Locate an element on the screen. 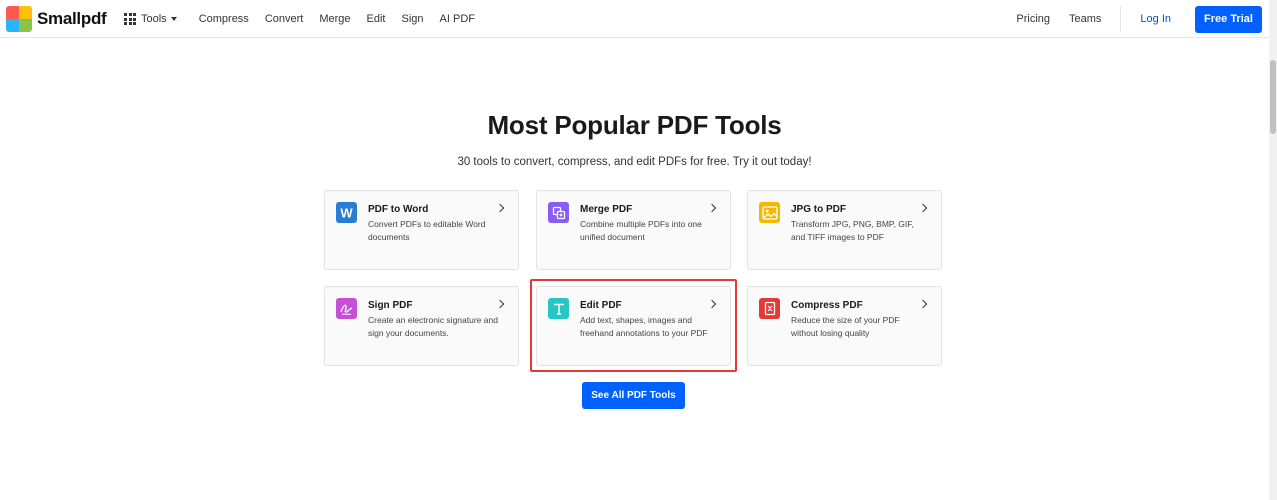  secondary-nav: Pricing Teams Log In Free Trial is located at coordinates (1142, 19).